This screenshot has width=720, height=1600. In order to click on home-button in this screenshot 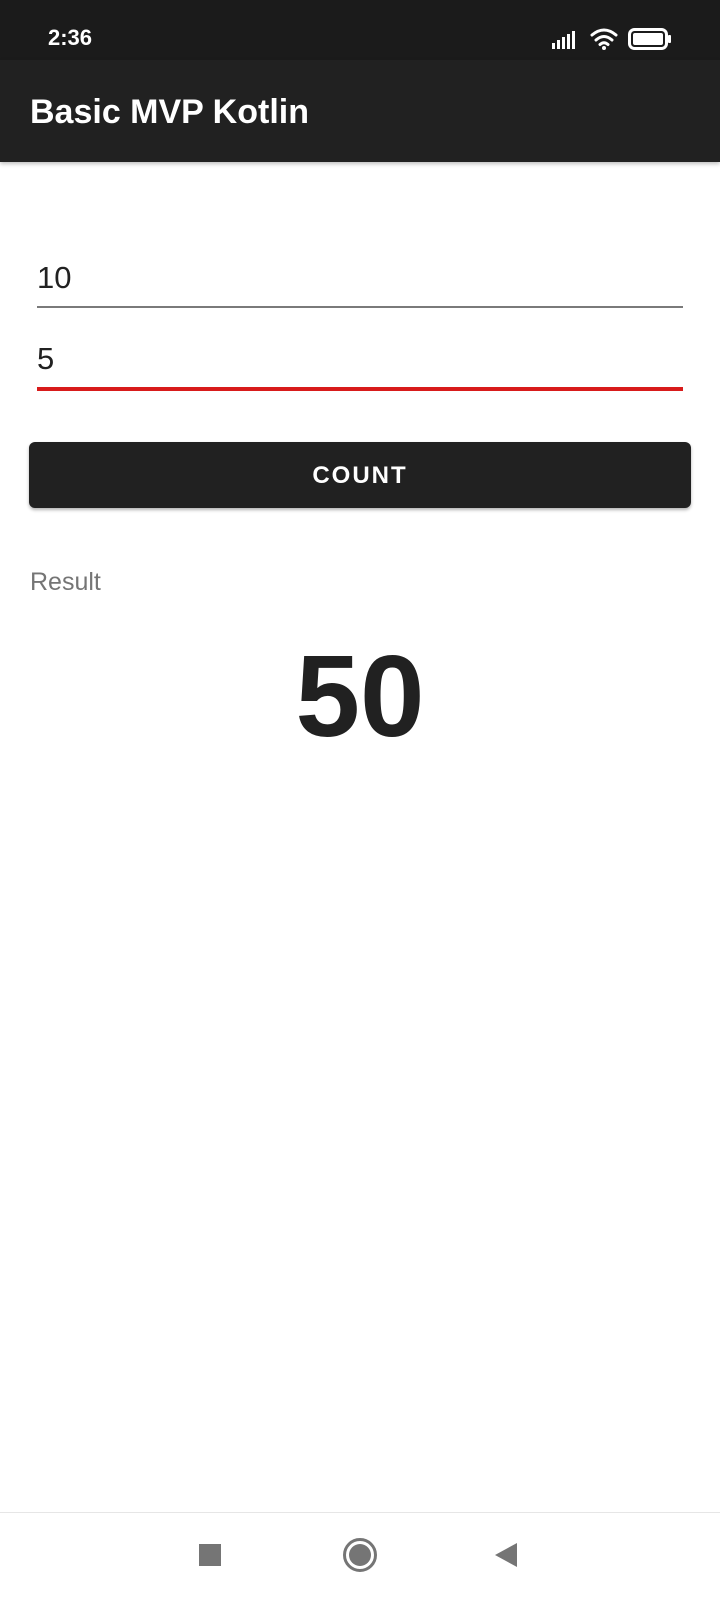, I will do `click(360, 1556)`.